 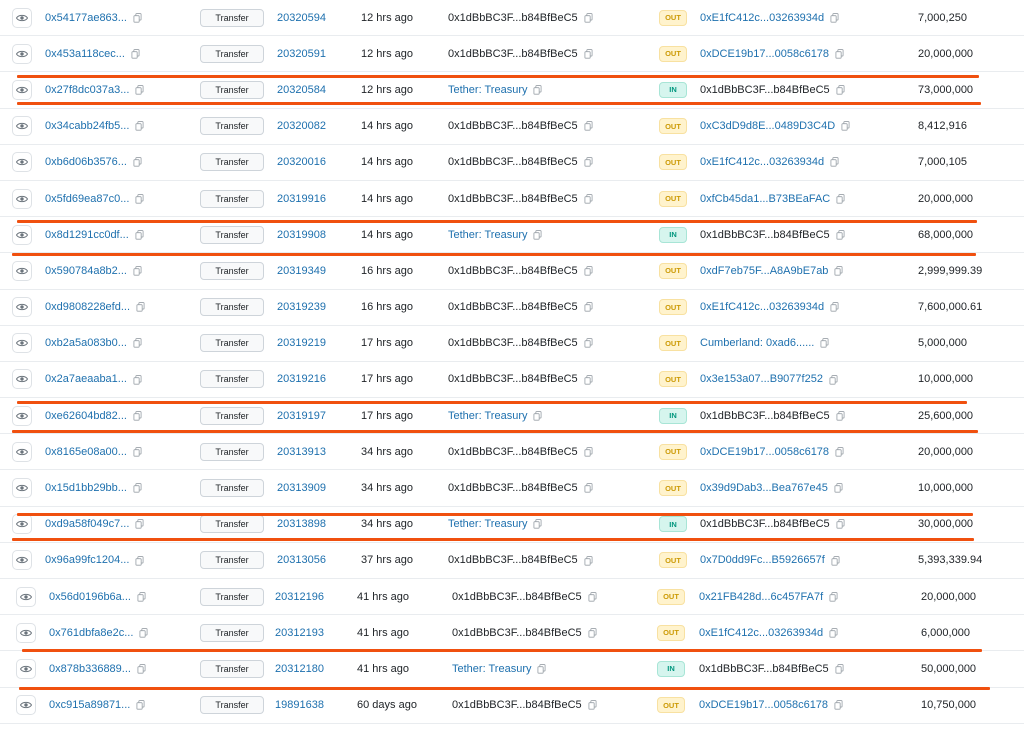 What do you see at coordinates (764, 271) in the screenshot?
I see `to-address: 0xdF7eb75F...A8A9bE7ab` at bounding box center [764, 271].